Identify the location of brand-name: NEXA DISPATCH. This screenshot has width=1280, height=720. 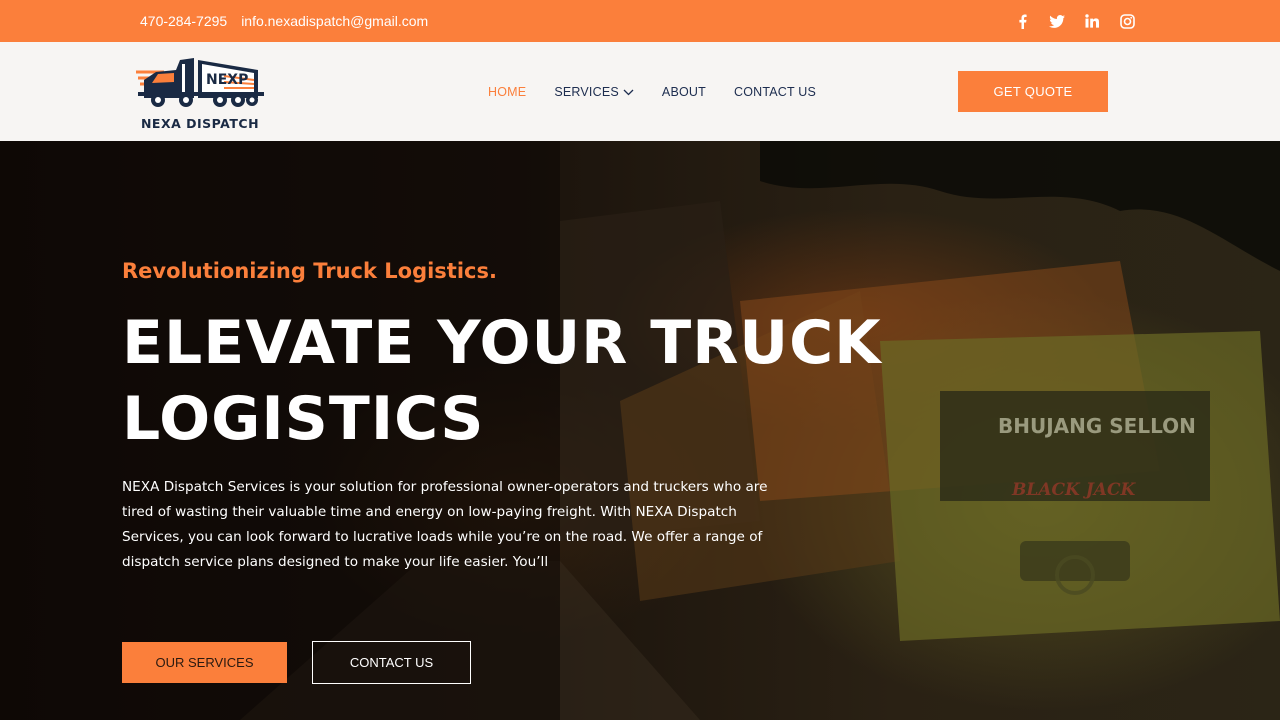
(200, 123).